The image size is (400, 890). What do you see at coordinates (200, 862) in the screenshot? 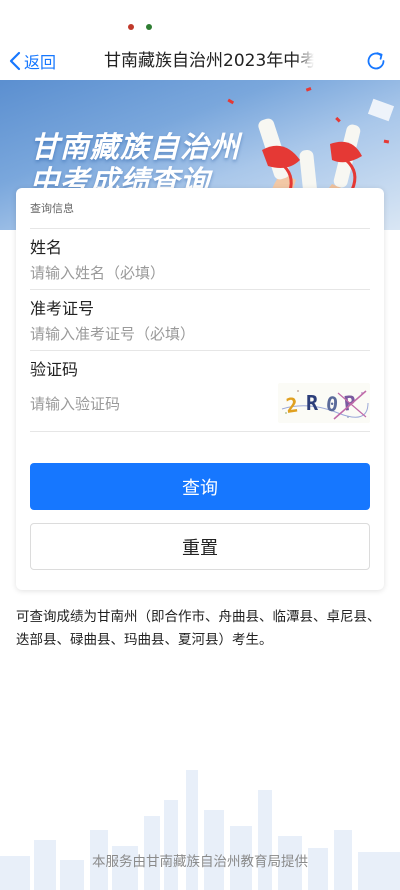
I see `footer-text: 本服务由甘南藏族自治州教育局提供` at bounding box center [200, 862].